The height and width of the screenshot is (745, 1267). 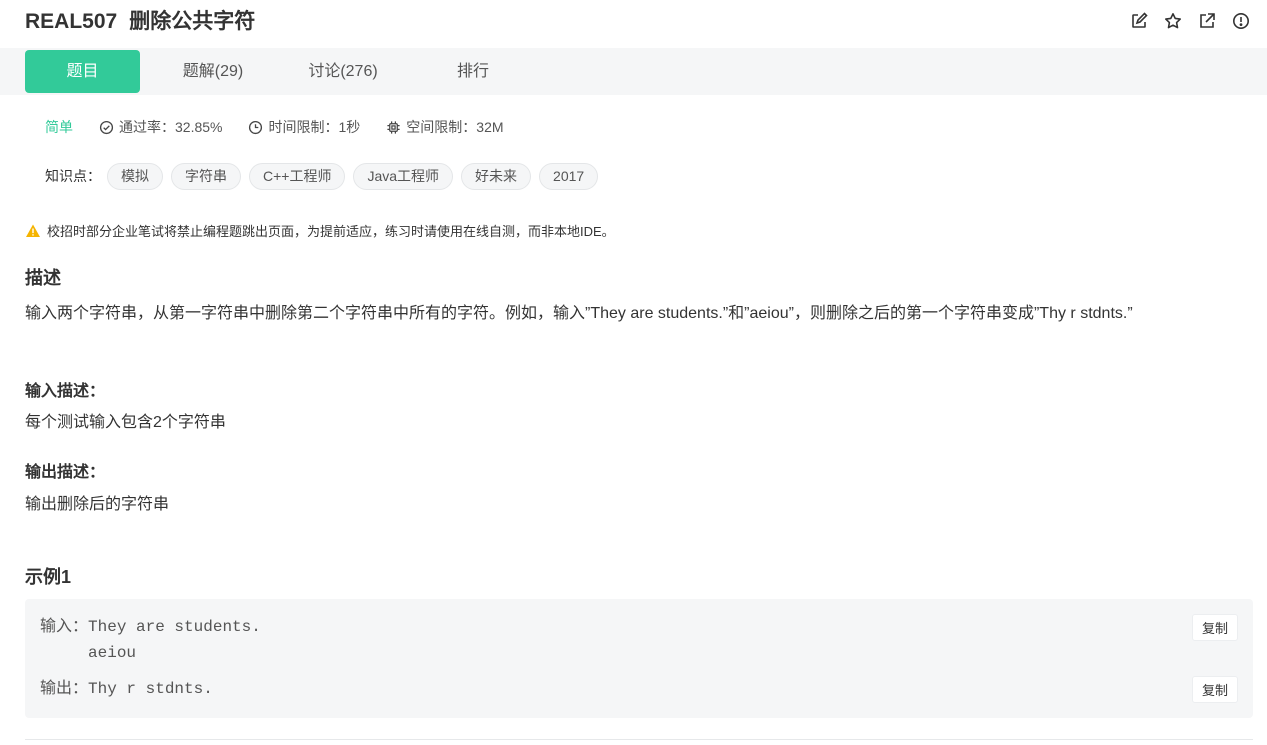 I want to click on time-limit: 时间限制：1秒, so click(x=304, y=127).